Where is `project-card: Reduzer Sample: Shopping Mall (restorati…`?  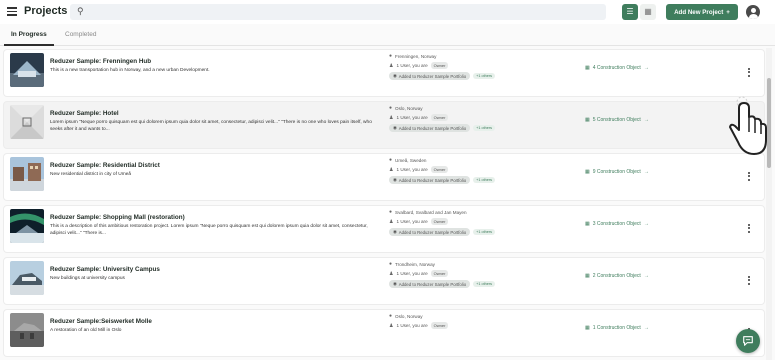 project-card: Reduzer Sample: Shopping Mall (restorati… is located at coordinates (384, 229).